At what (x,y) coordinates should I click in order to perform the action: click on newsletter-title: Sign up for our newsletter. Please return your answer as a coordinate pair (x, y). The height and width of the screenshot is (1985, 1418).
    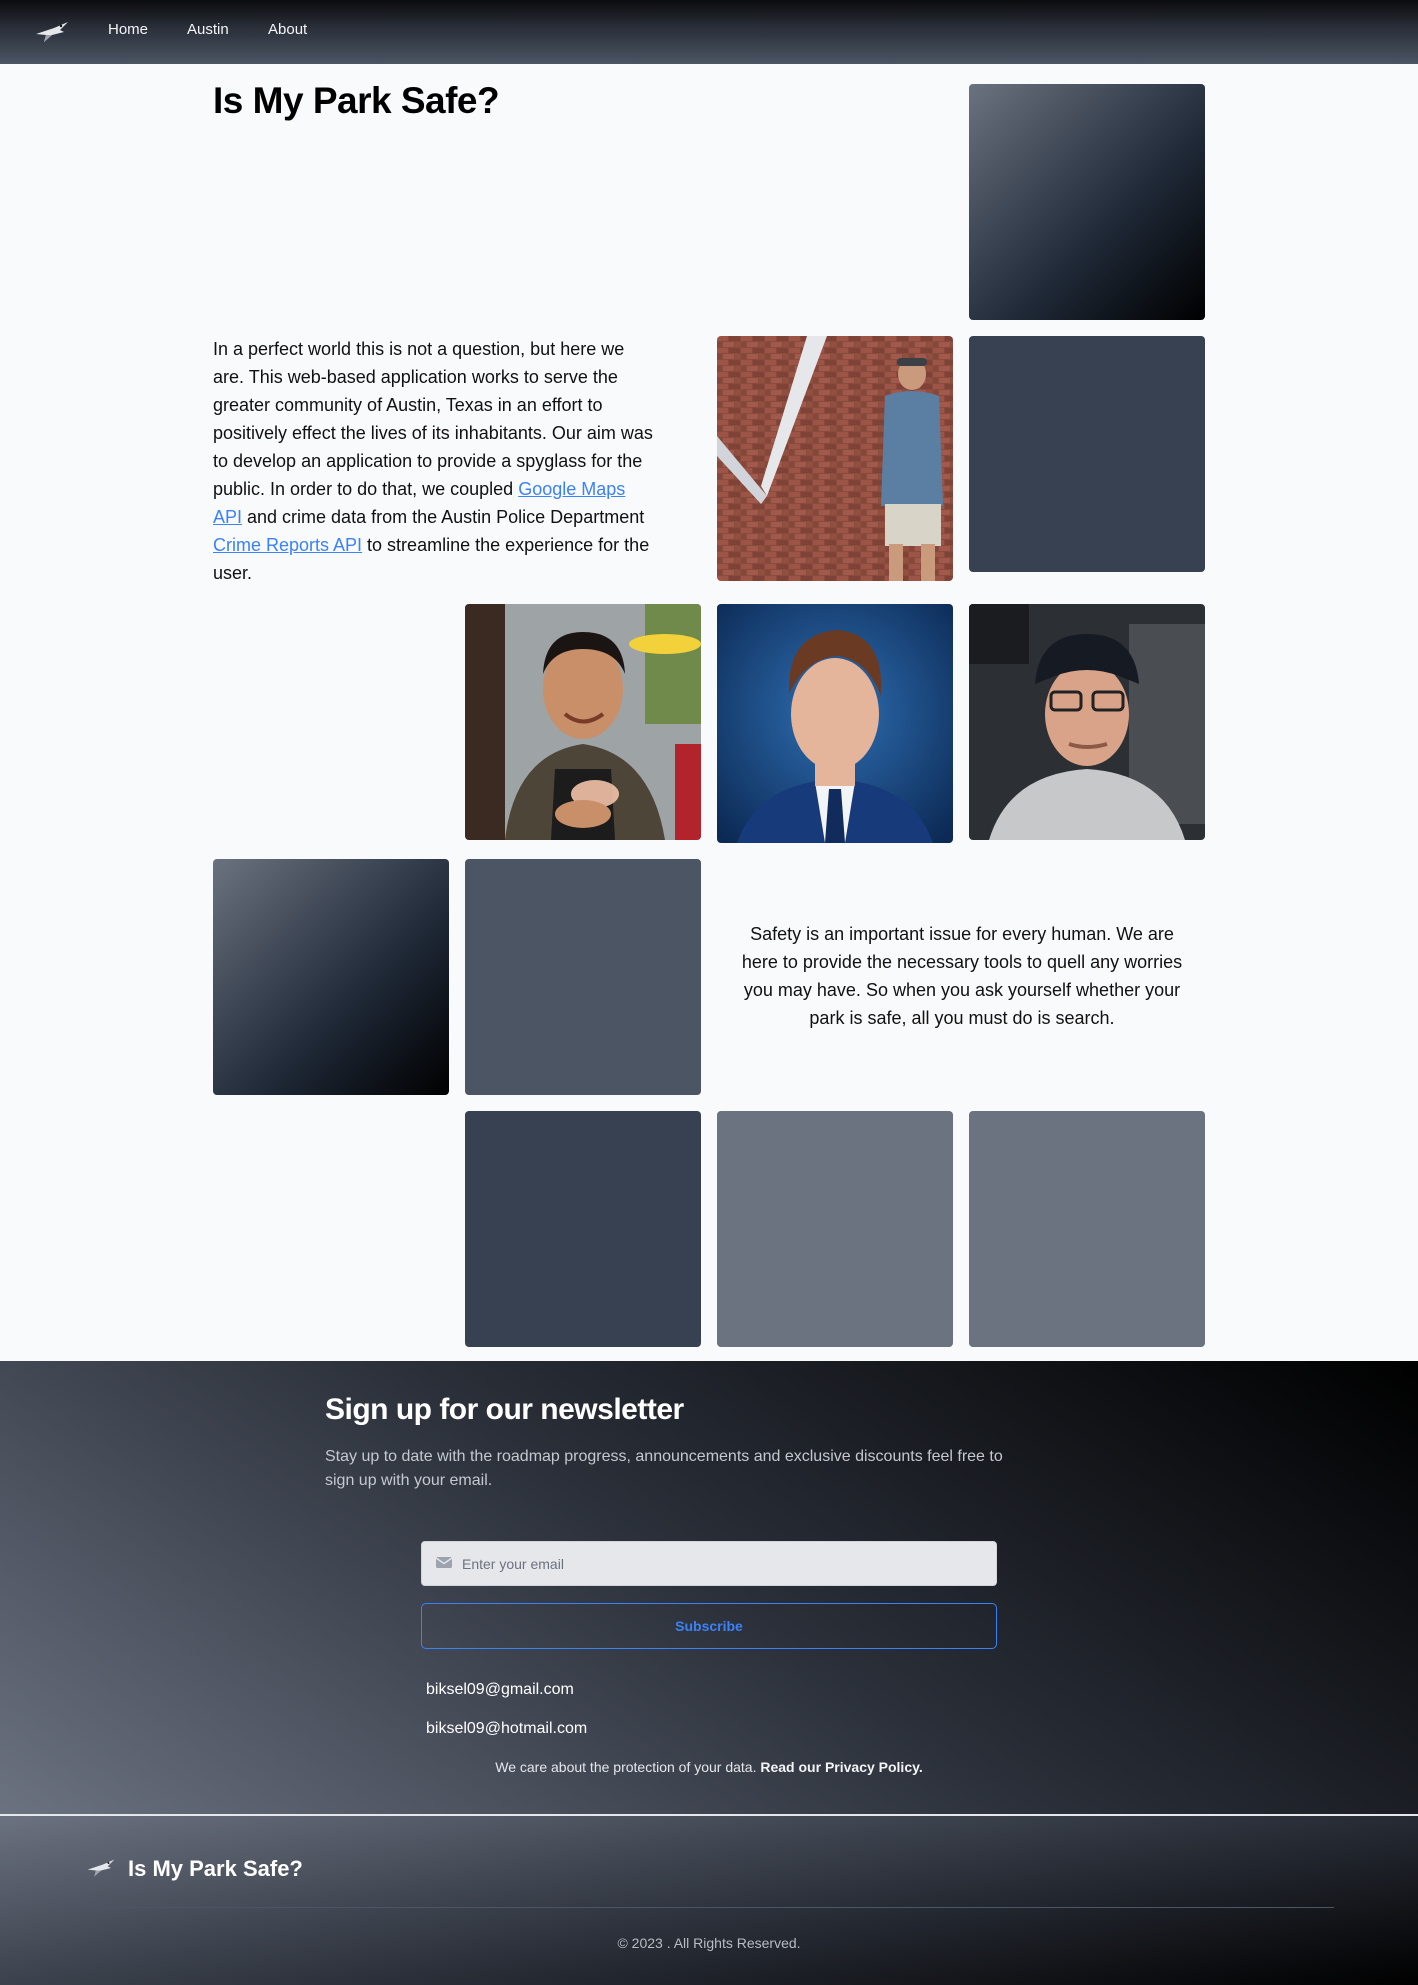
    Looking at the image, I should click on (504, 1409).